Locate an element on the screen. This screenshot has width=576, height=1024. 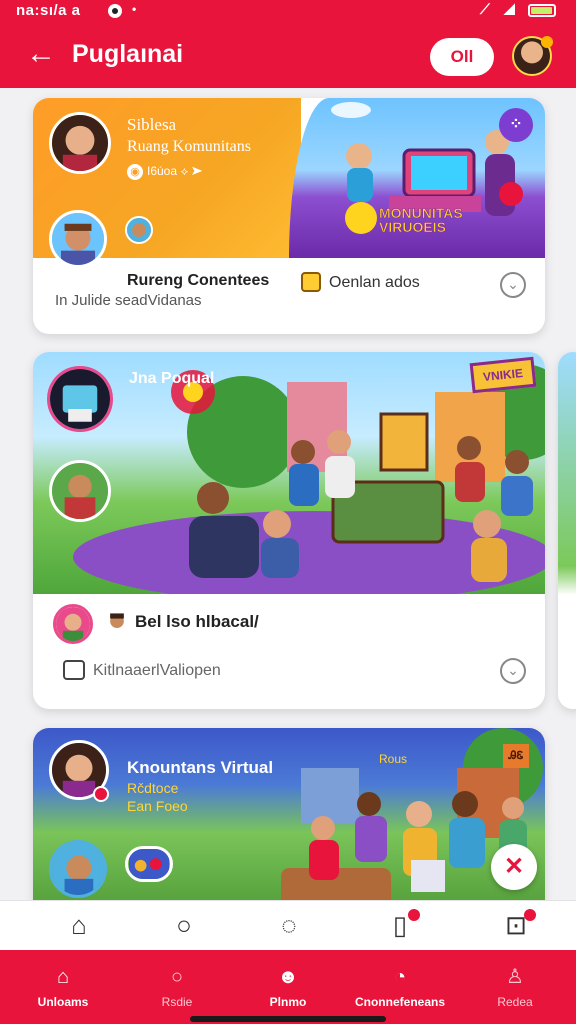
grid-dots-icon: ⁘ is located at coordinates (516, 125).